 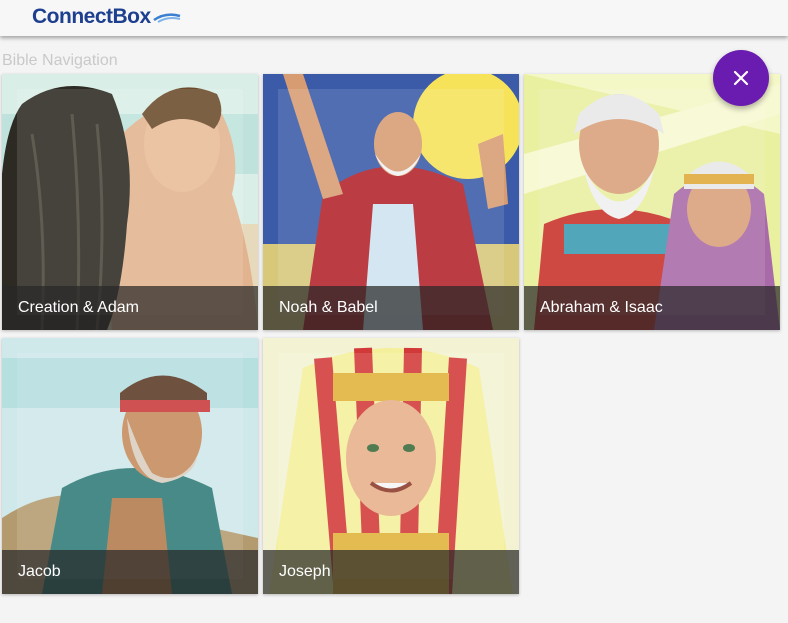 What do you see at coordinates (130, 202) in the screenshot?
I see `tile-creation-adam: Creation & Adam` at bounding box center [130, 202].